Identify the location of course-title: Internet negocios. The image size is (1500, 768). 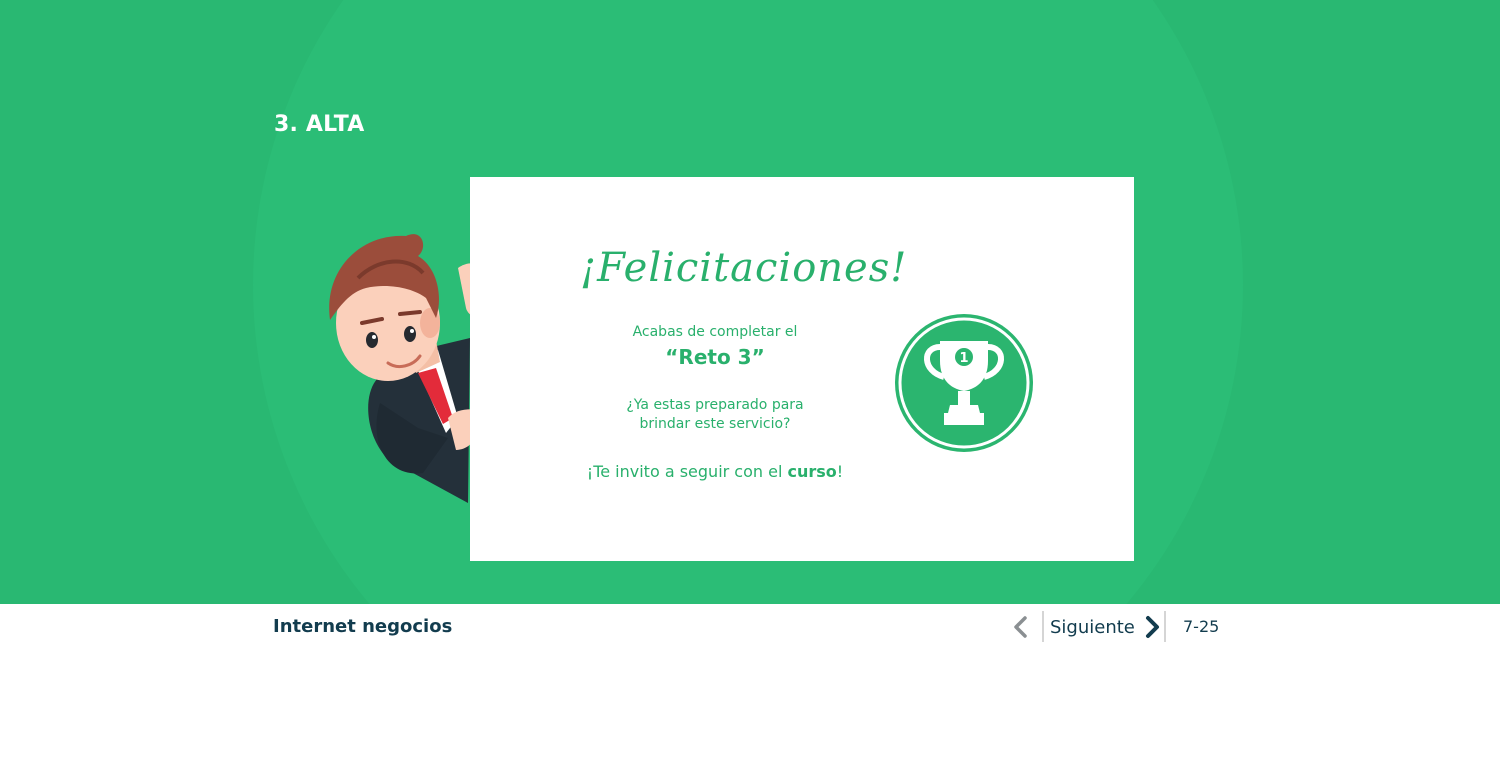
(363, 626).